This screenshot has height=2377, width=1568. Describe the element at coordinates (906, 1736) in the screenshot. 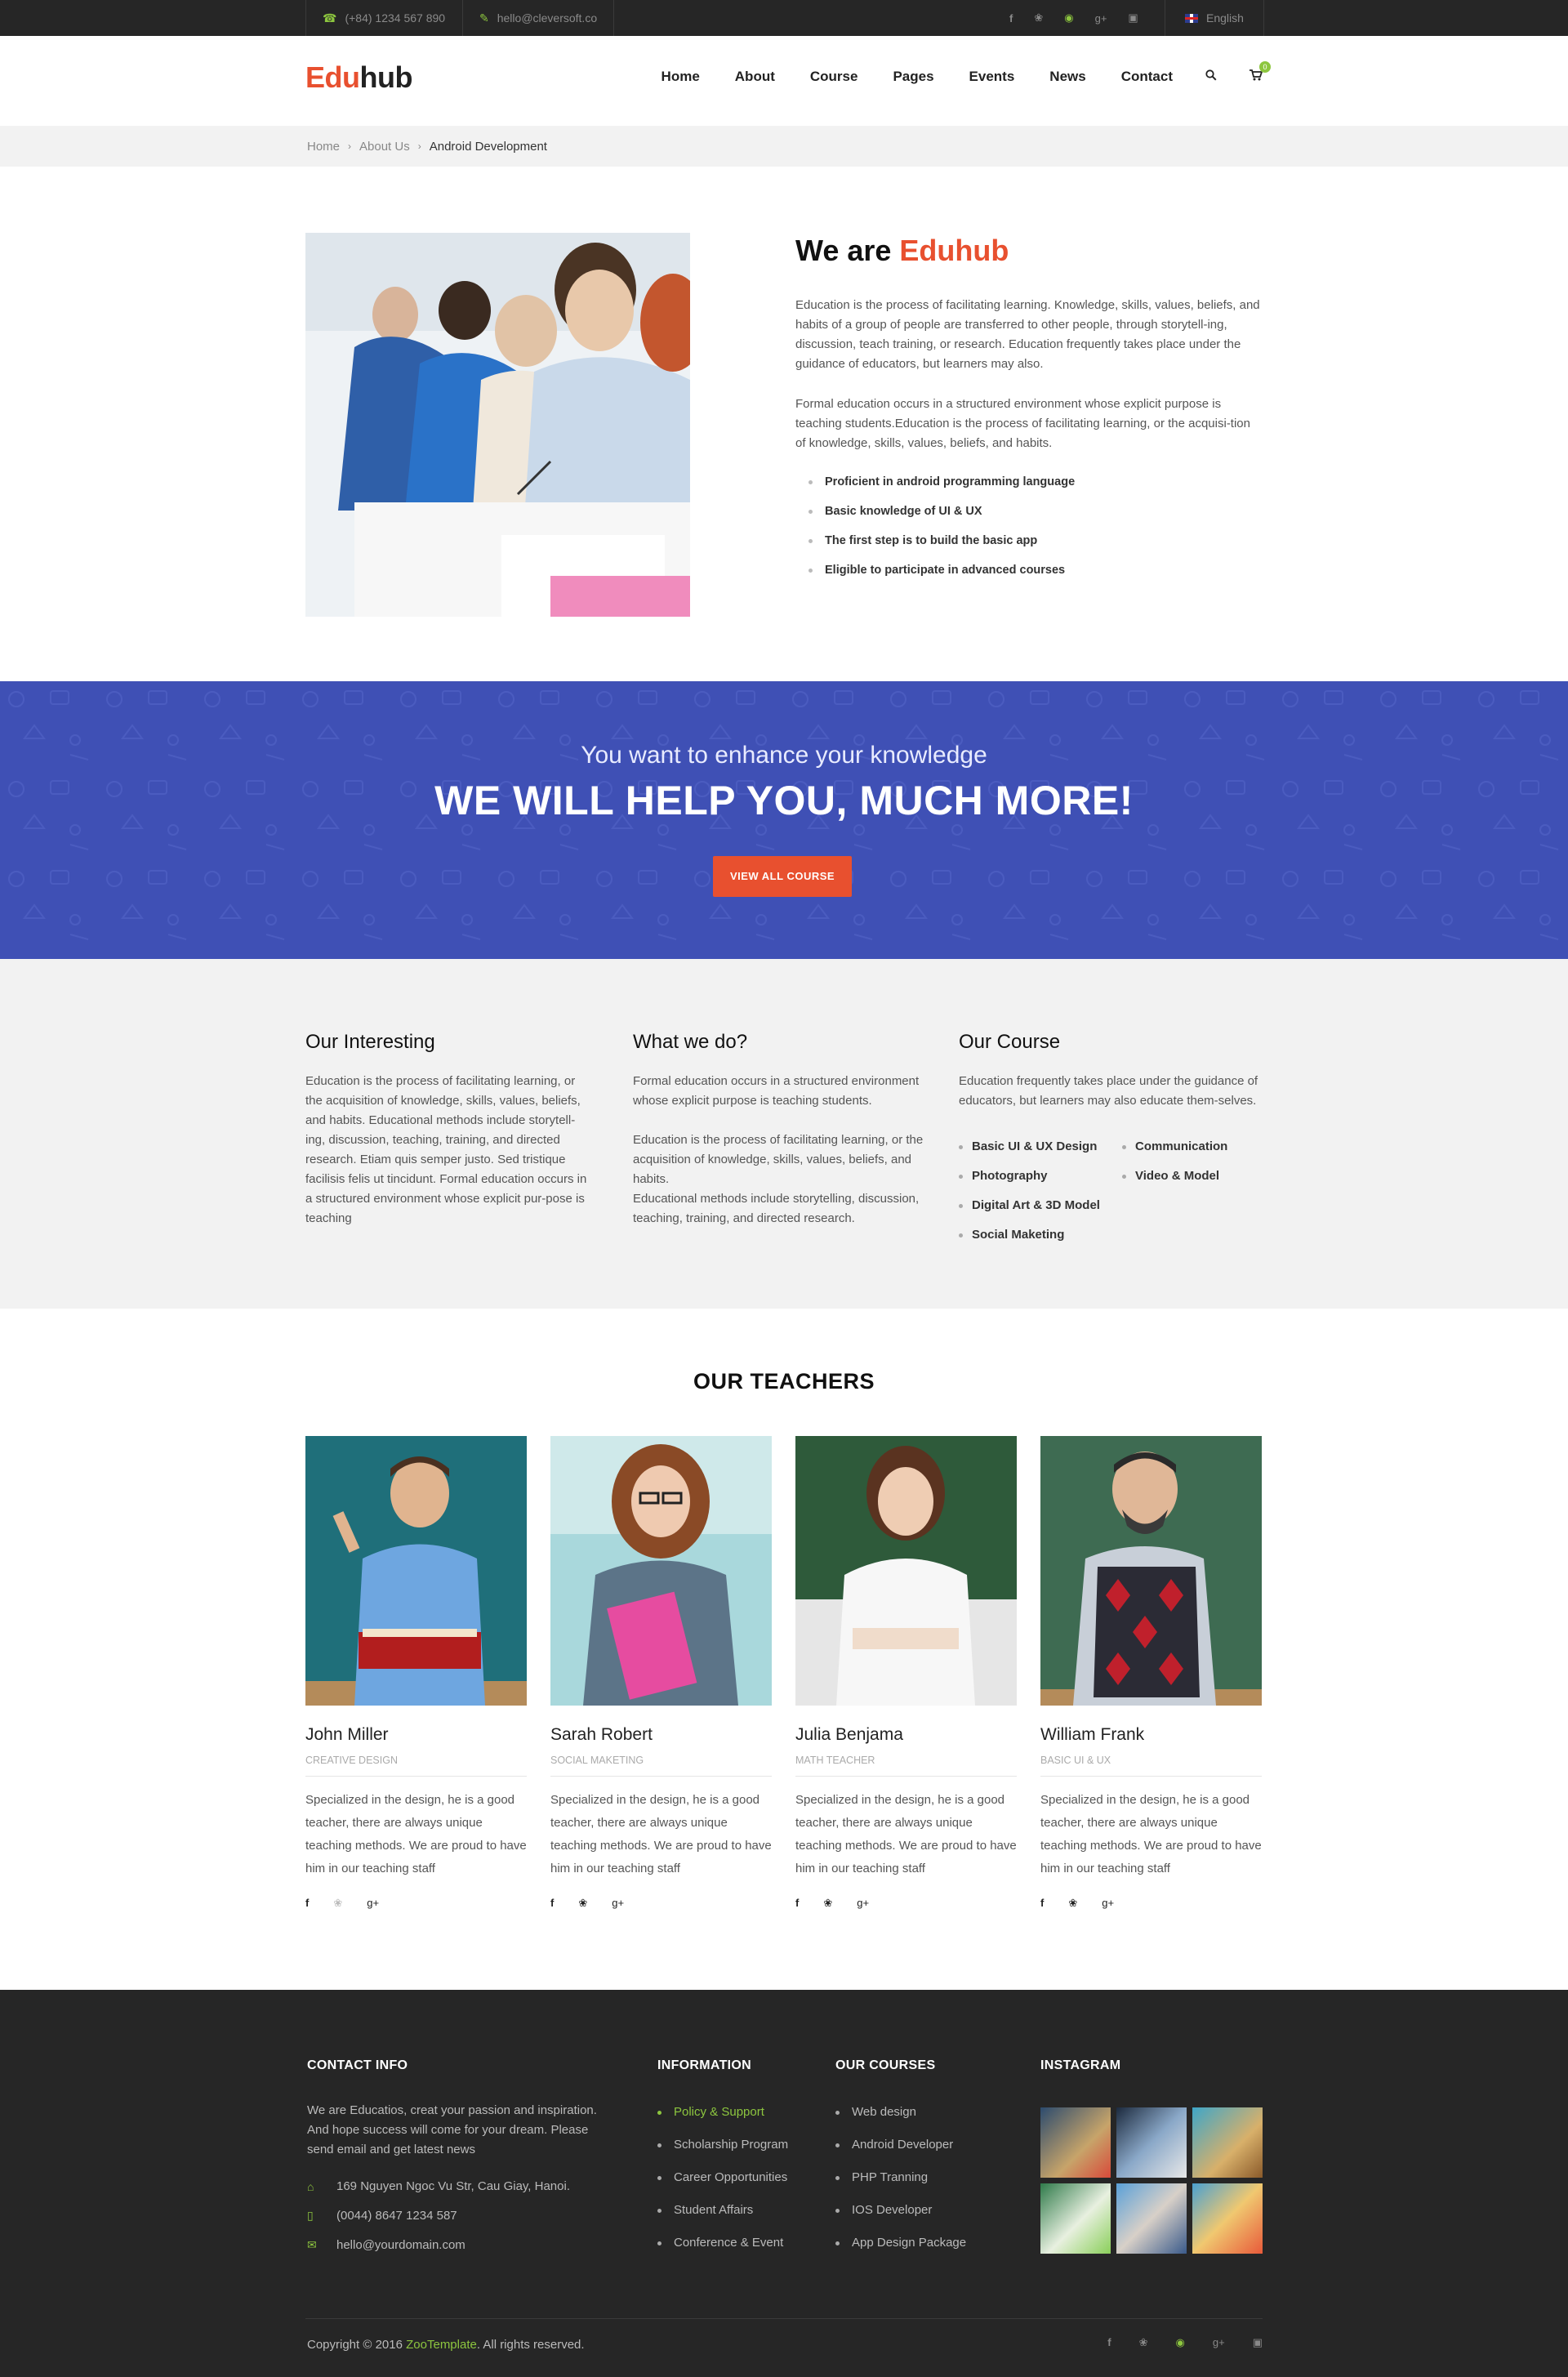

I see `teacher-name: Julia Benjama` at that location.